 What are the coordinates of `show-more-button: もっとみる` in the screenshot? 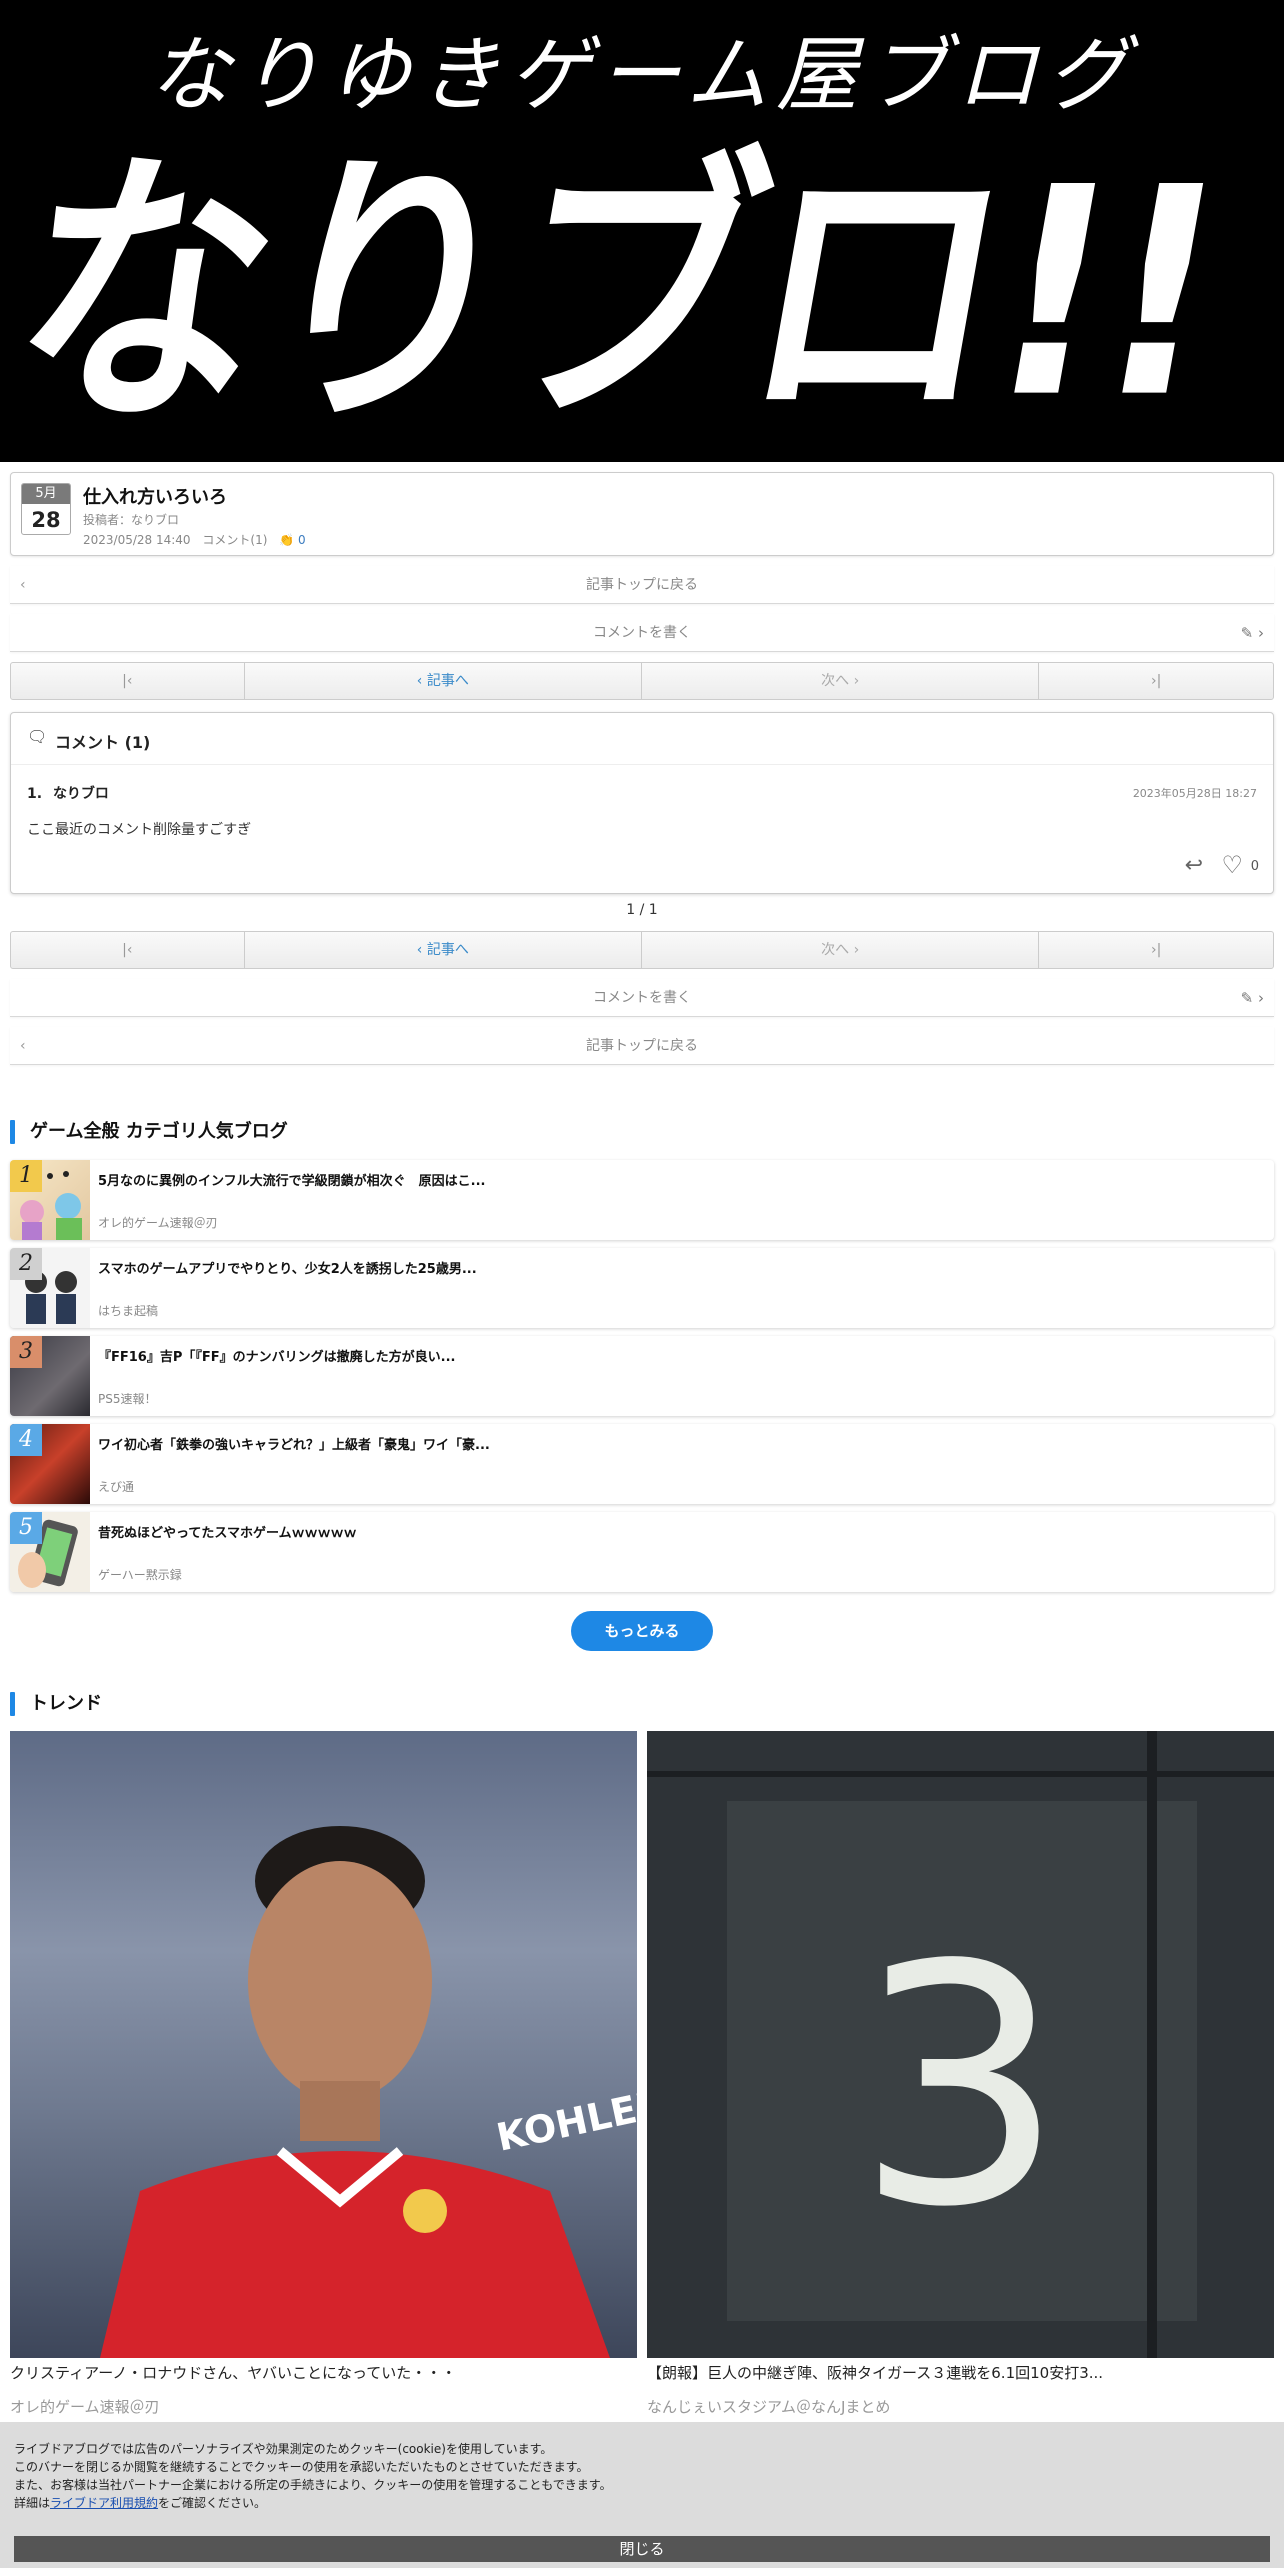 It's located at (642, 1631).